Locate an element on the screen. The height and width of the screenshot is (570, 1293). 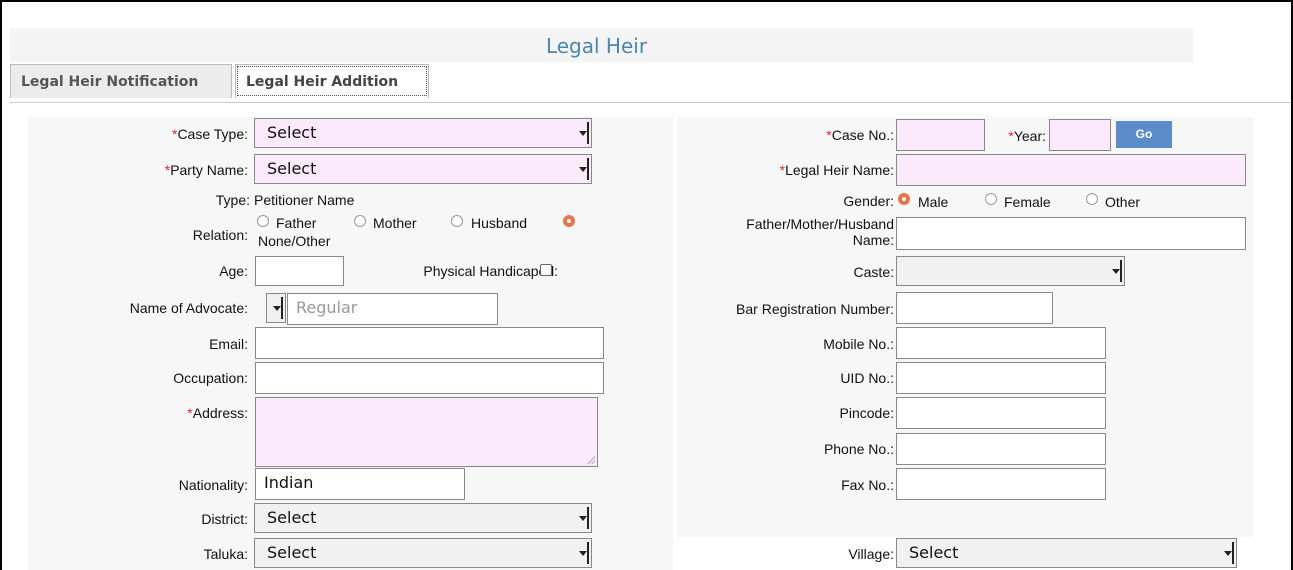
relation-father-radio is located at coordinates (263, 221).